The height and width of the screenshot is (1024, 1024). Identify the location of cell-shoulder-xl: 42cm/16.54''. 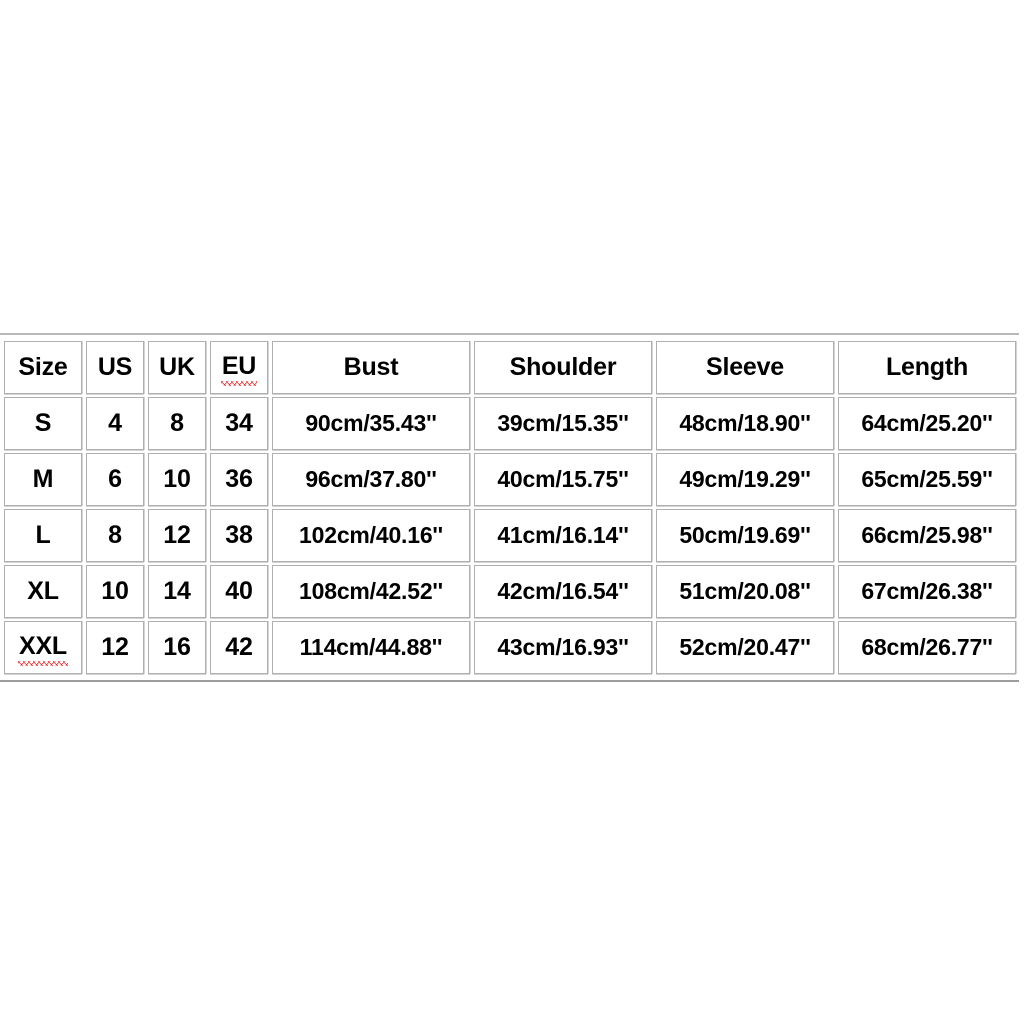
(563, 591).